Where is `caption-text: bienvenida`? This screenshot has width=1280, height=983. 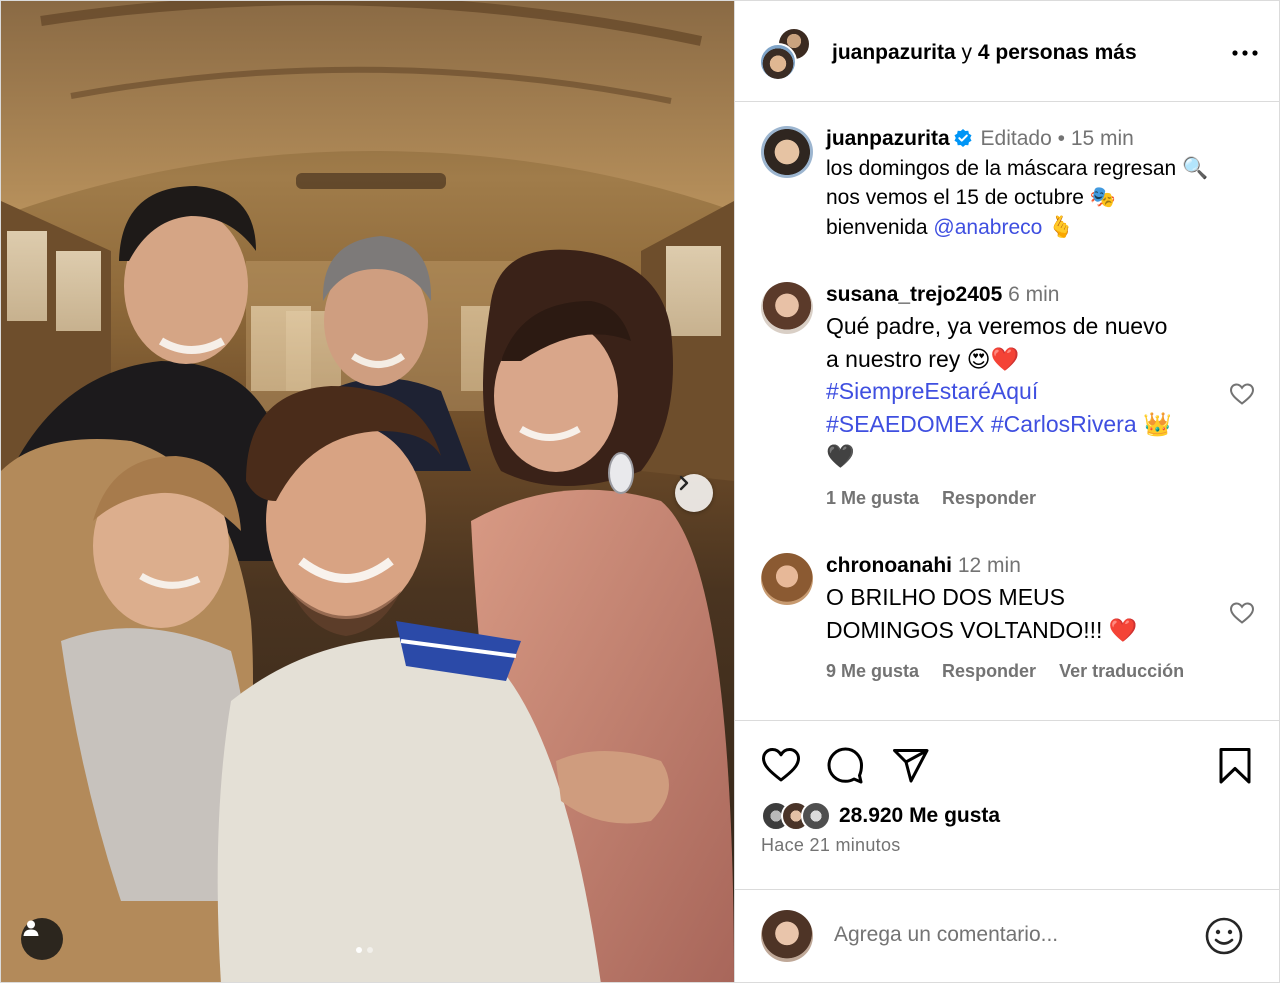
caption-text: bienvenida is located at coordinates (880, 227).